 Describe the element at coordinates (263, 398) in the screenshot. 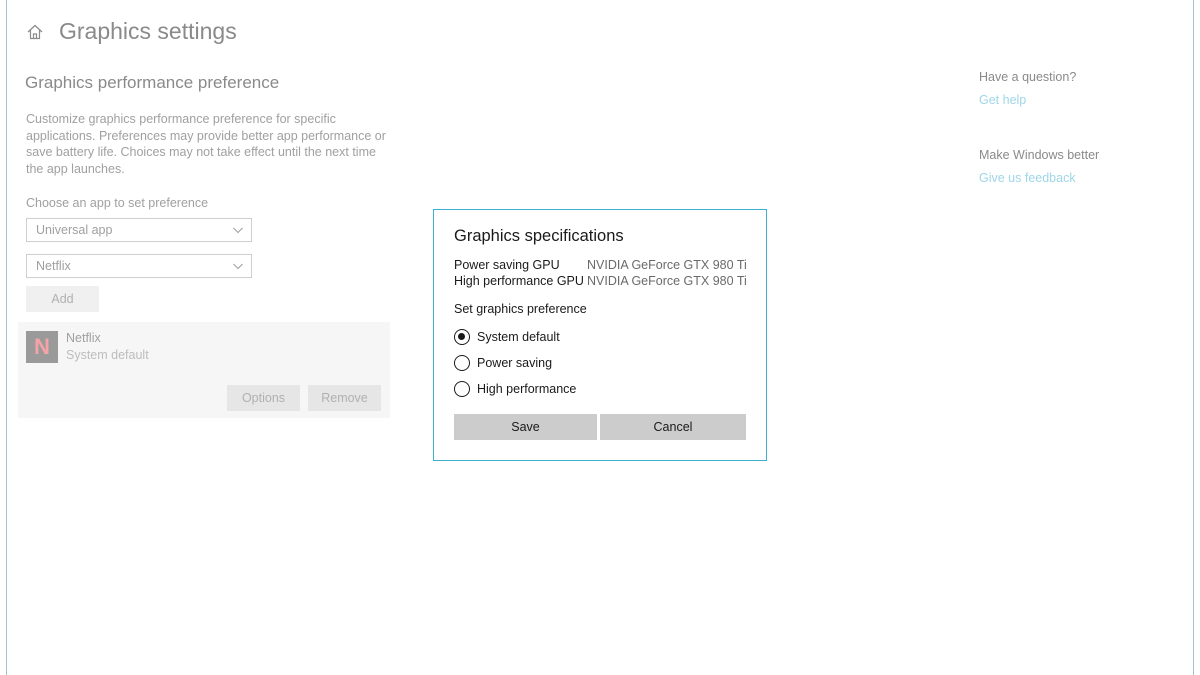

I see `options-button: Options` at that location.